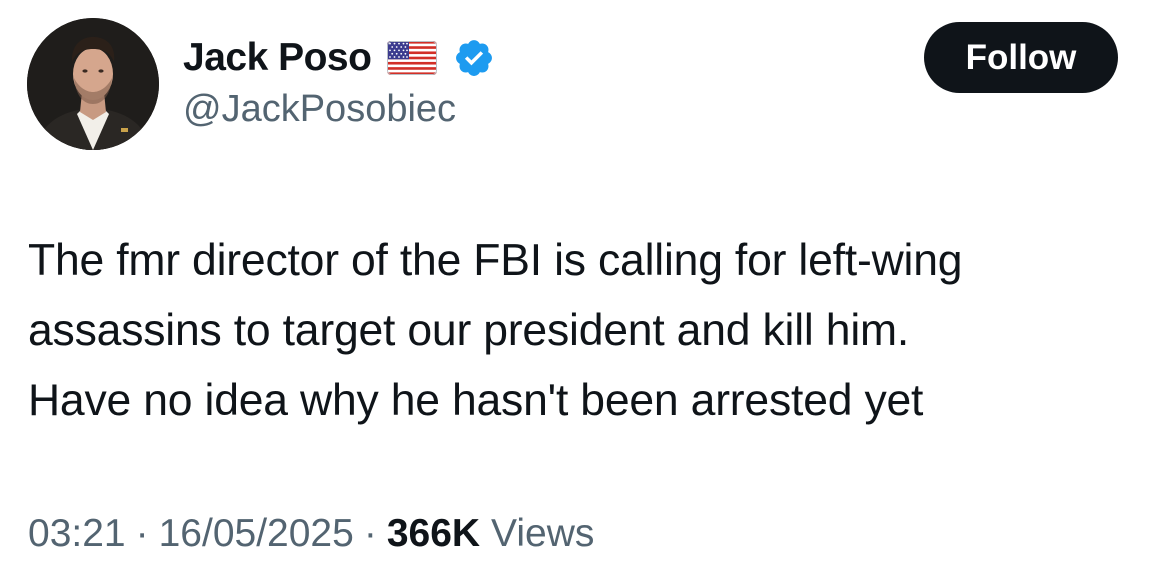 The width and height of the screenshot is (1170, 582). I want to click on views-count: 366K, so click(433, 534).